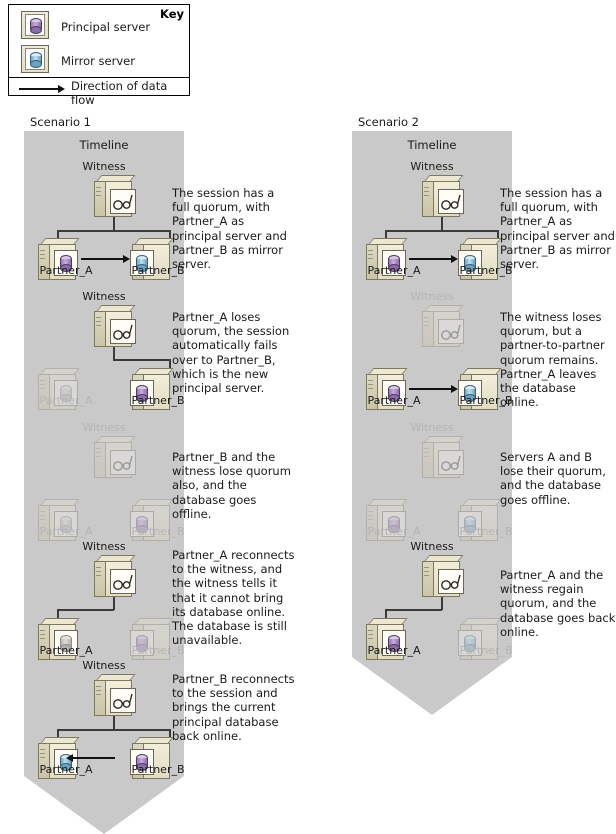 This screenshot has height=834, width=616. I want to click on s1-step3-witness-server-icon, so click(115, 457).